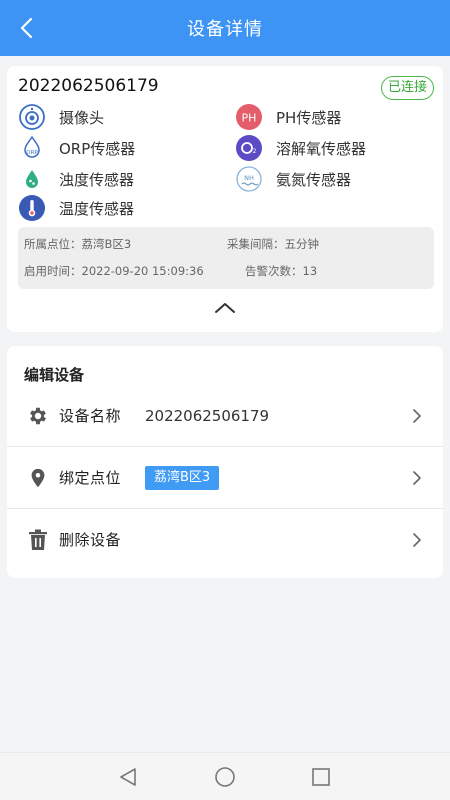  I want to click on delete-device-label: 删除设备, so click(90, 540).